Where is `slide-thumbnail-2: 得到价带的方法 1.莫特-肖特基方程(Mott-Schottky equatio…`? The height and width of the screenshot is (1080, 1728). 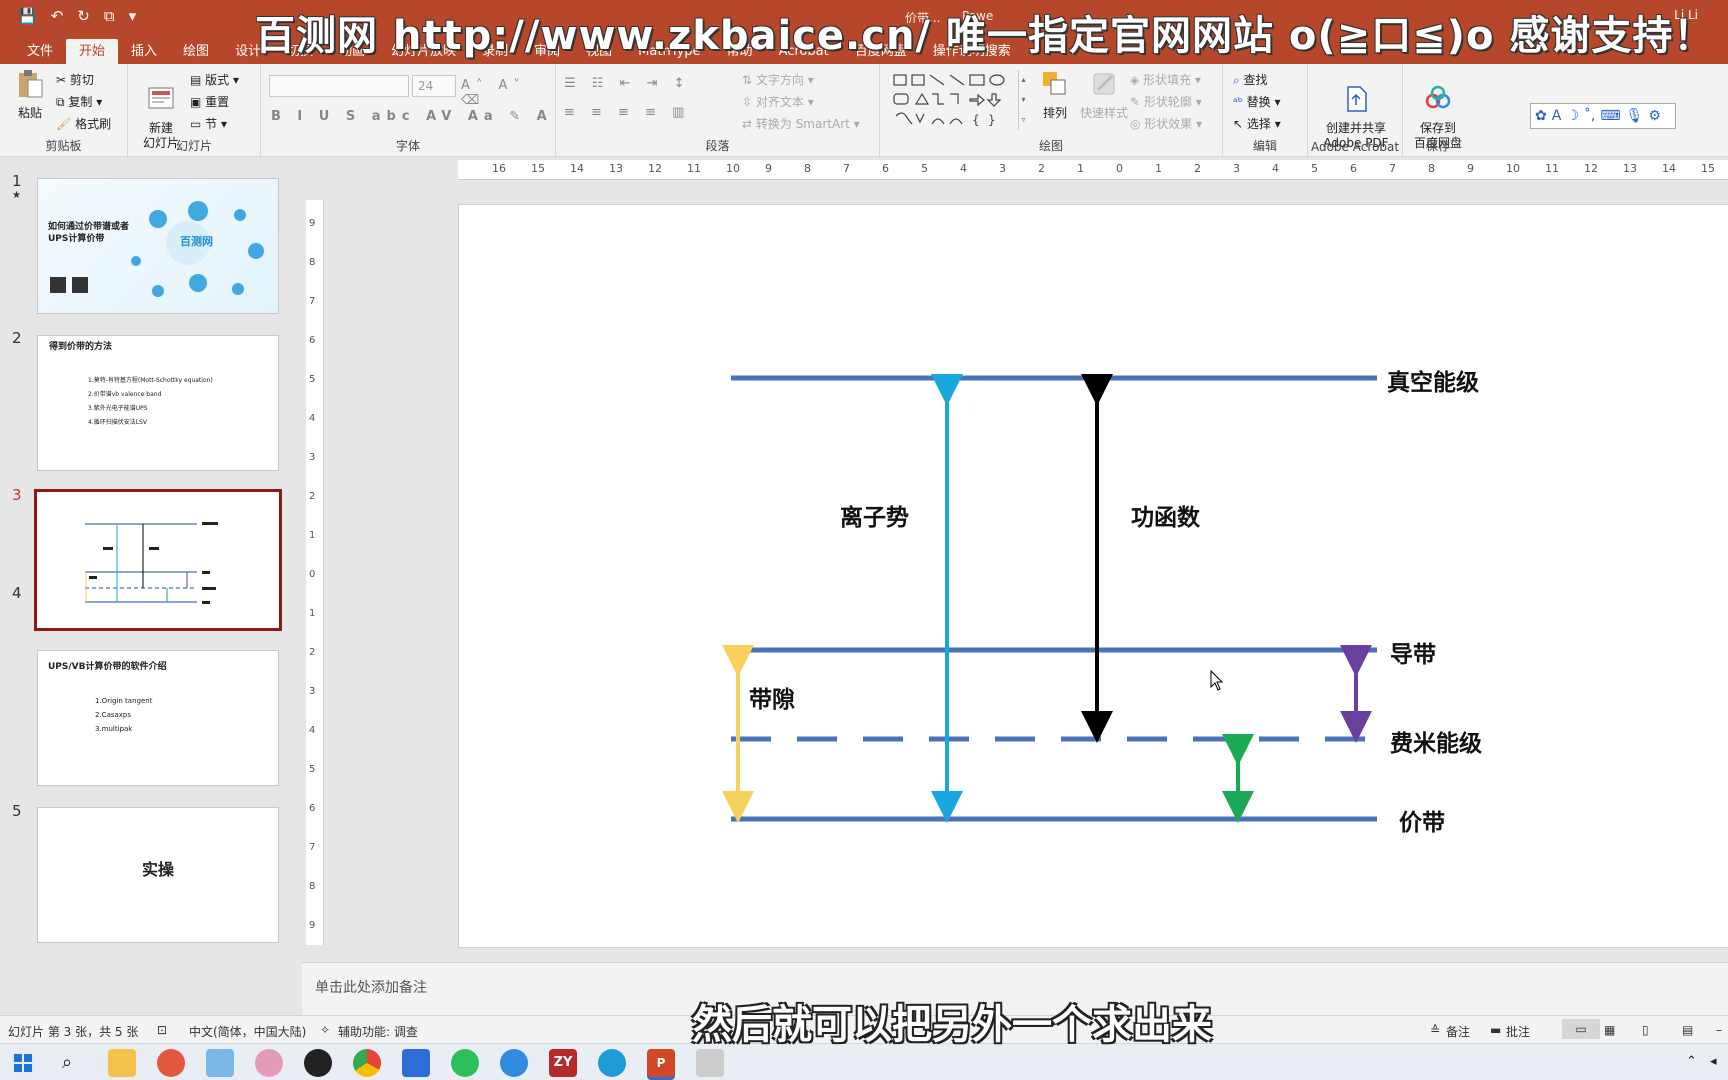 slide-thumbnail-2: 得到价带的方法 1.莫特-肖特基方程(Mott-Schottky equatio… is located at coordinates (158, 403).